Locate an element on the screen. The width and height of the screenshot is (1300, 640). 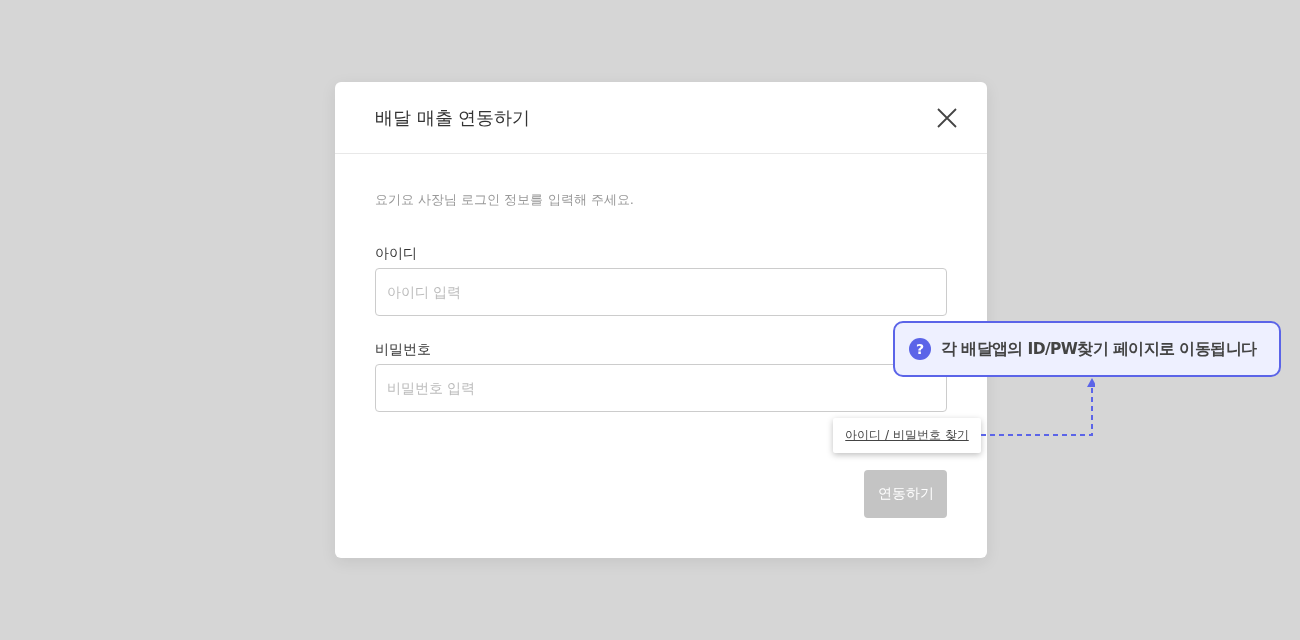
input-field: 비밀번호 입력 is located at coordinates (661, 388).